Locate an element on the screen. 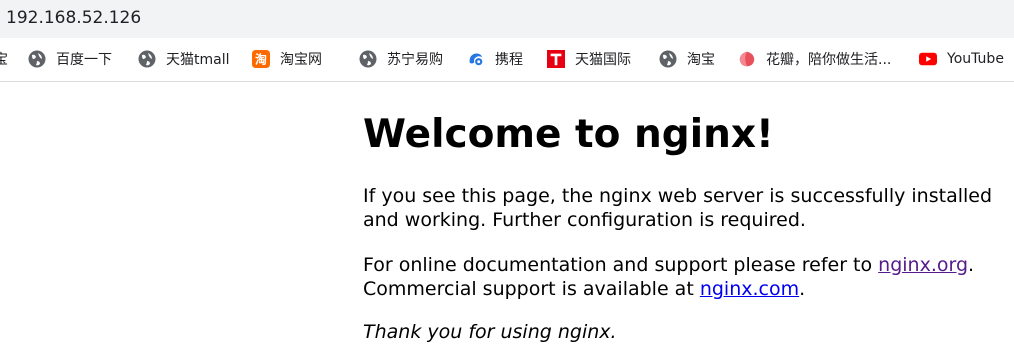  url-text: 192.168.52.126 is located at coordinates (73, 18).